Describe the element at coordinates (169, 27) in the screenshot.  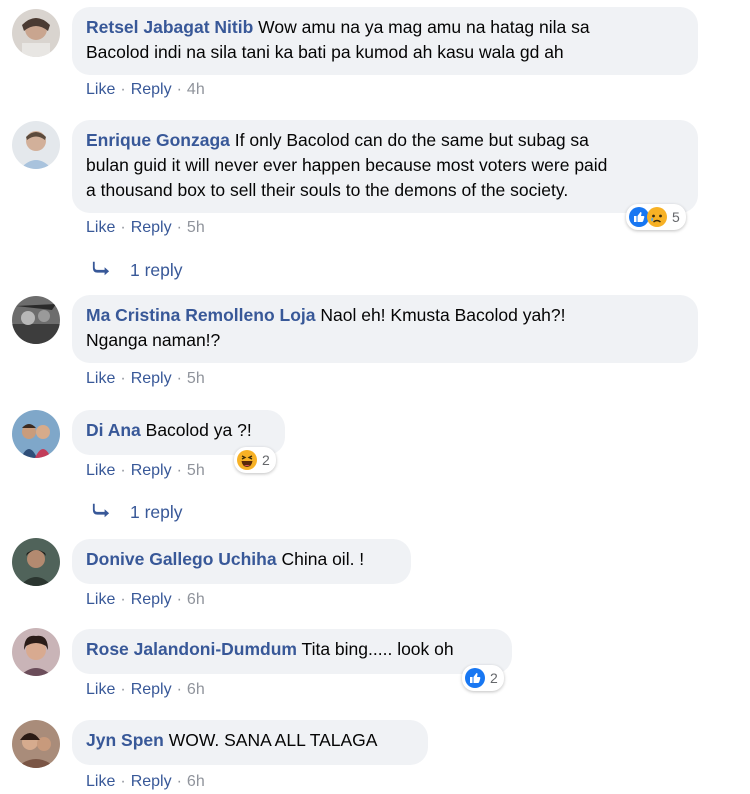
I see `comment-author: Retsel Jabagat Nitib` at that location.